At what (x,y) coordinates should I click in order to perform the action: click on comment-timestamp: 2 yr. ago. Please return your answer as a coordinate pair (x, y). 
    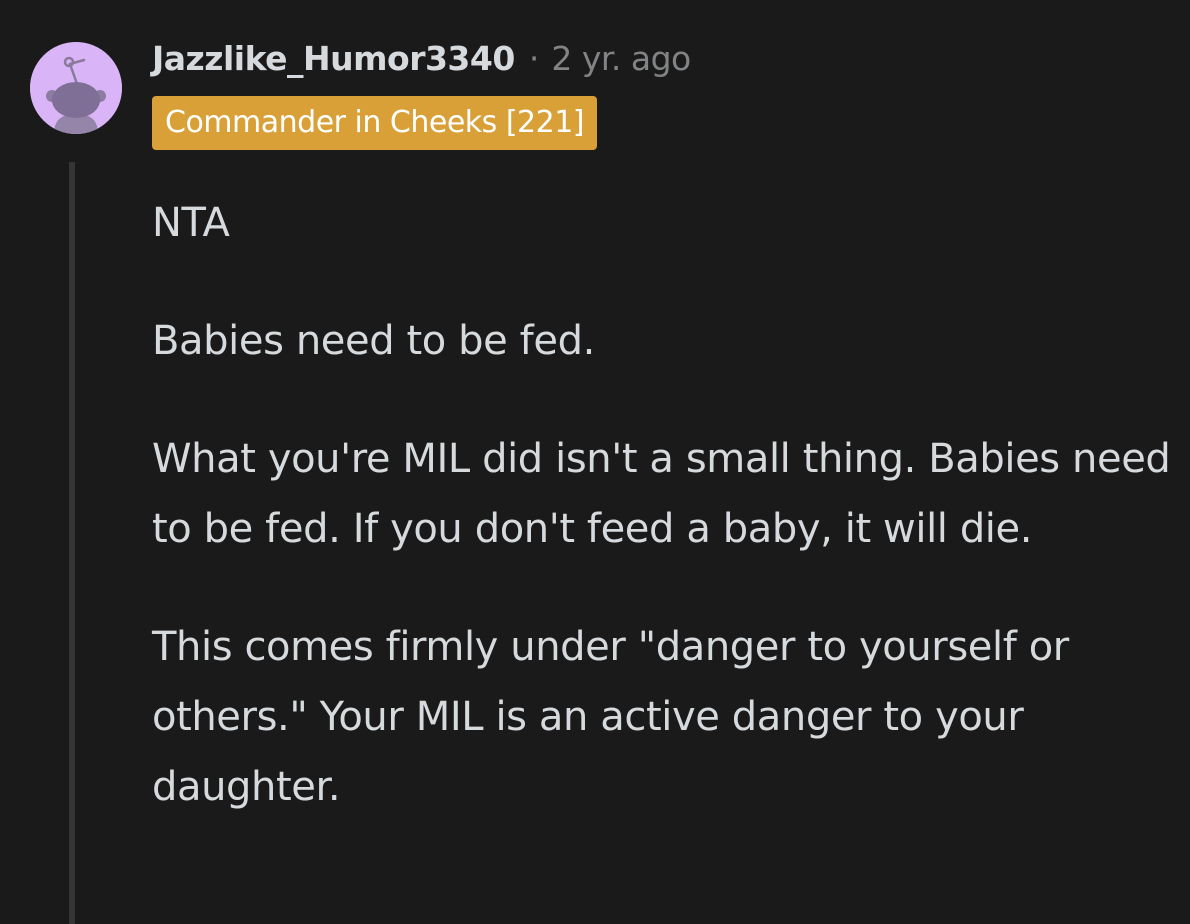
    Looking at the image, I should click on (621, 58).